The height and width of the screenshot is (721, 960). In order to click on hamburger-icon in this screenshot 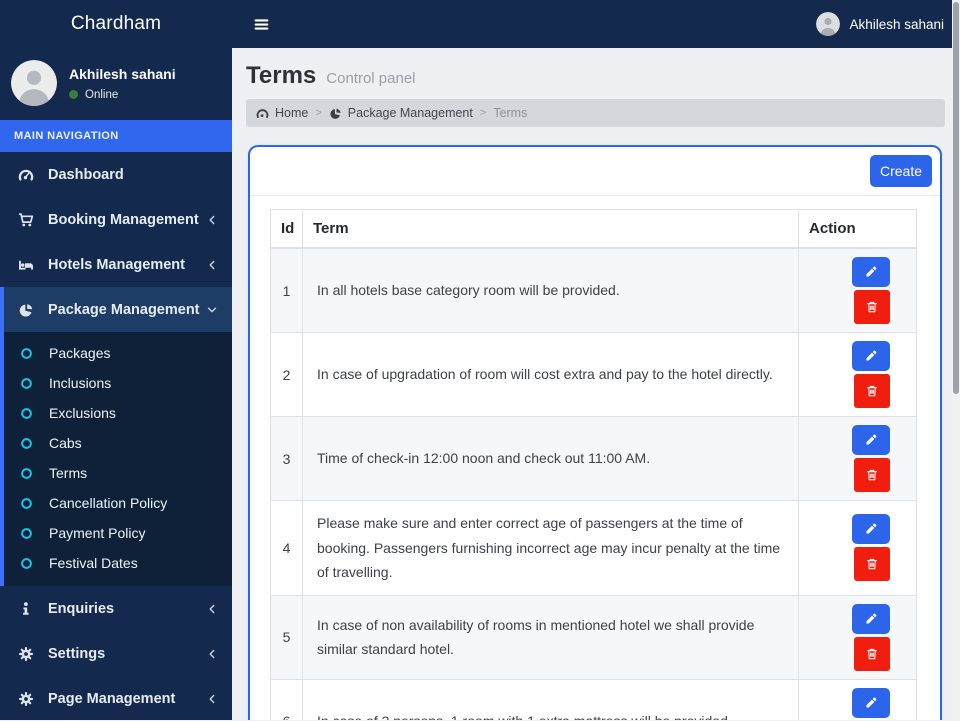, I will do `click(261, 24)`.